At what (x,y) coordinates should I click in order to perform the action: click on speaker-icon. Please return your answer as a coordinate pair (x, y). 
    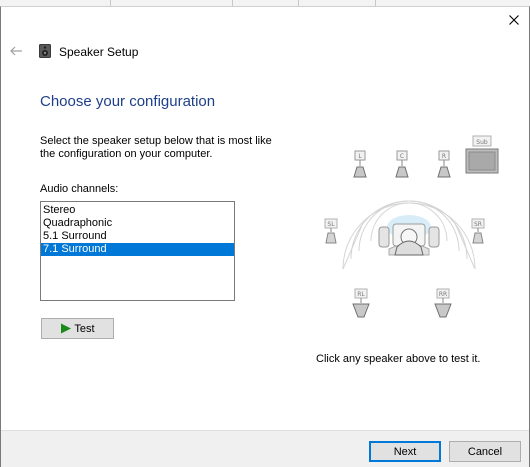
    Looking at the image, I should click on (45, 51).